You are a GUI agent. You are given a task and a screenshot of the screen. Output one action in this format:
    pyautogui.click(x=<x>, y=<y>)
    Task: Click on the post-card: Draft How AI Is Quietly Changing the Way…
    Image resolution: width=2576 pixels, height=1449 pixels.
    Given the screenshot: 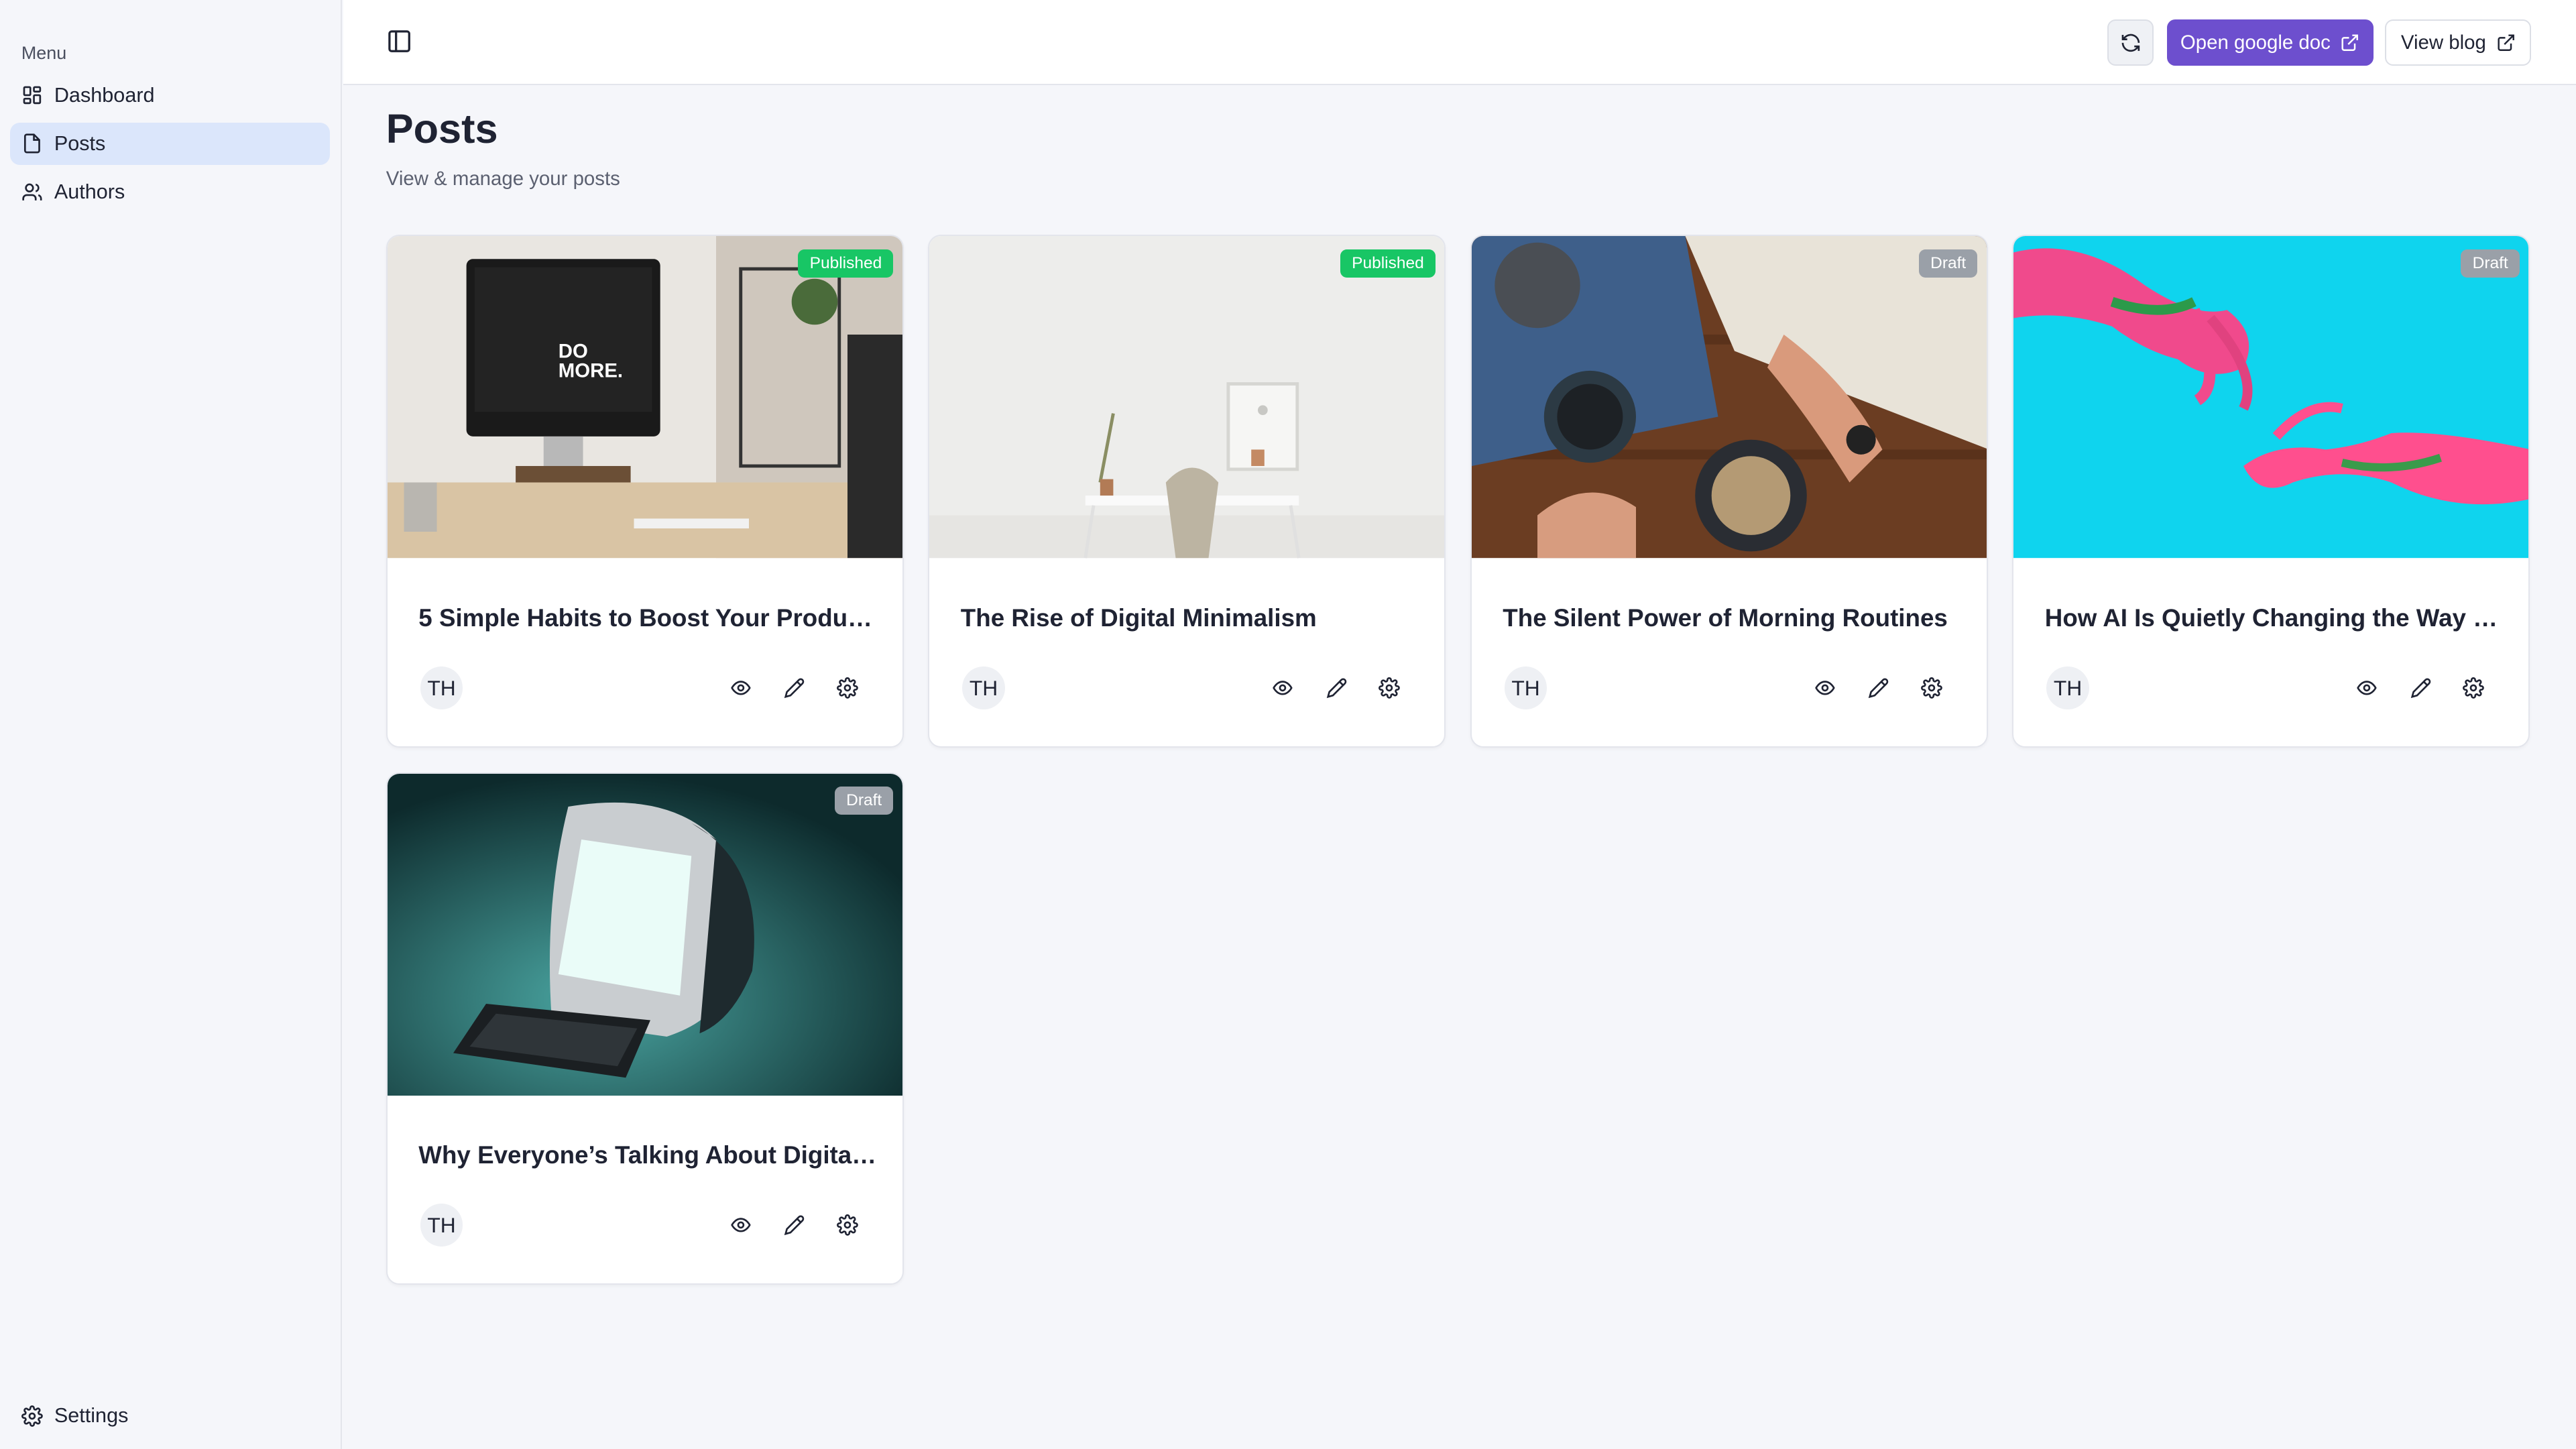 What is the action you would take?
    pyautogui.click(x=2271, y=492)
    